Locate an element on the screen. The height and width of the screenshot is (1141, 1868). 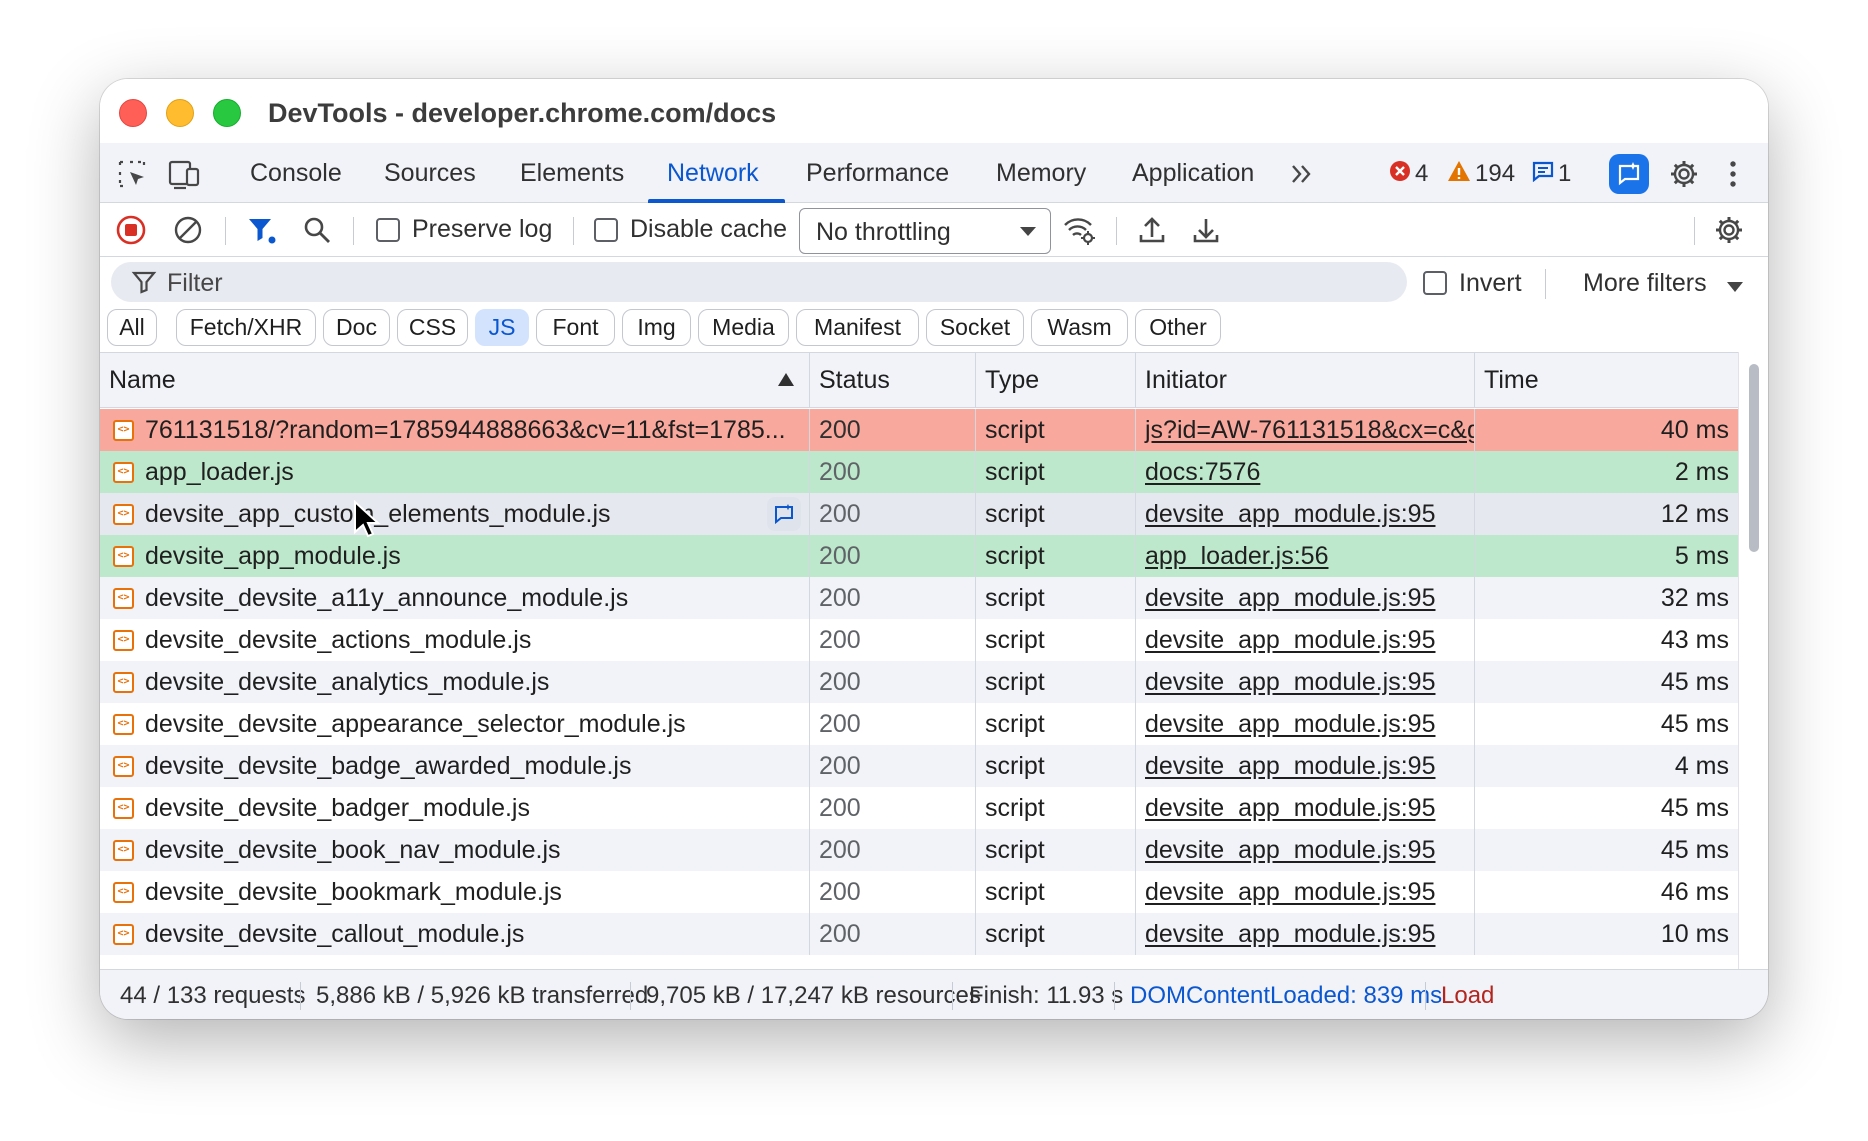
type-filter-media: Media is located at coordinates (743, 327).